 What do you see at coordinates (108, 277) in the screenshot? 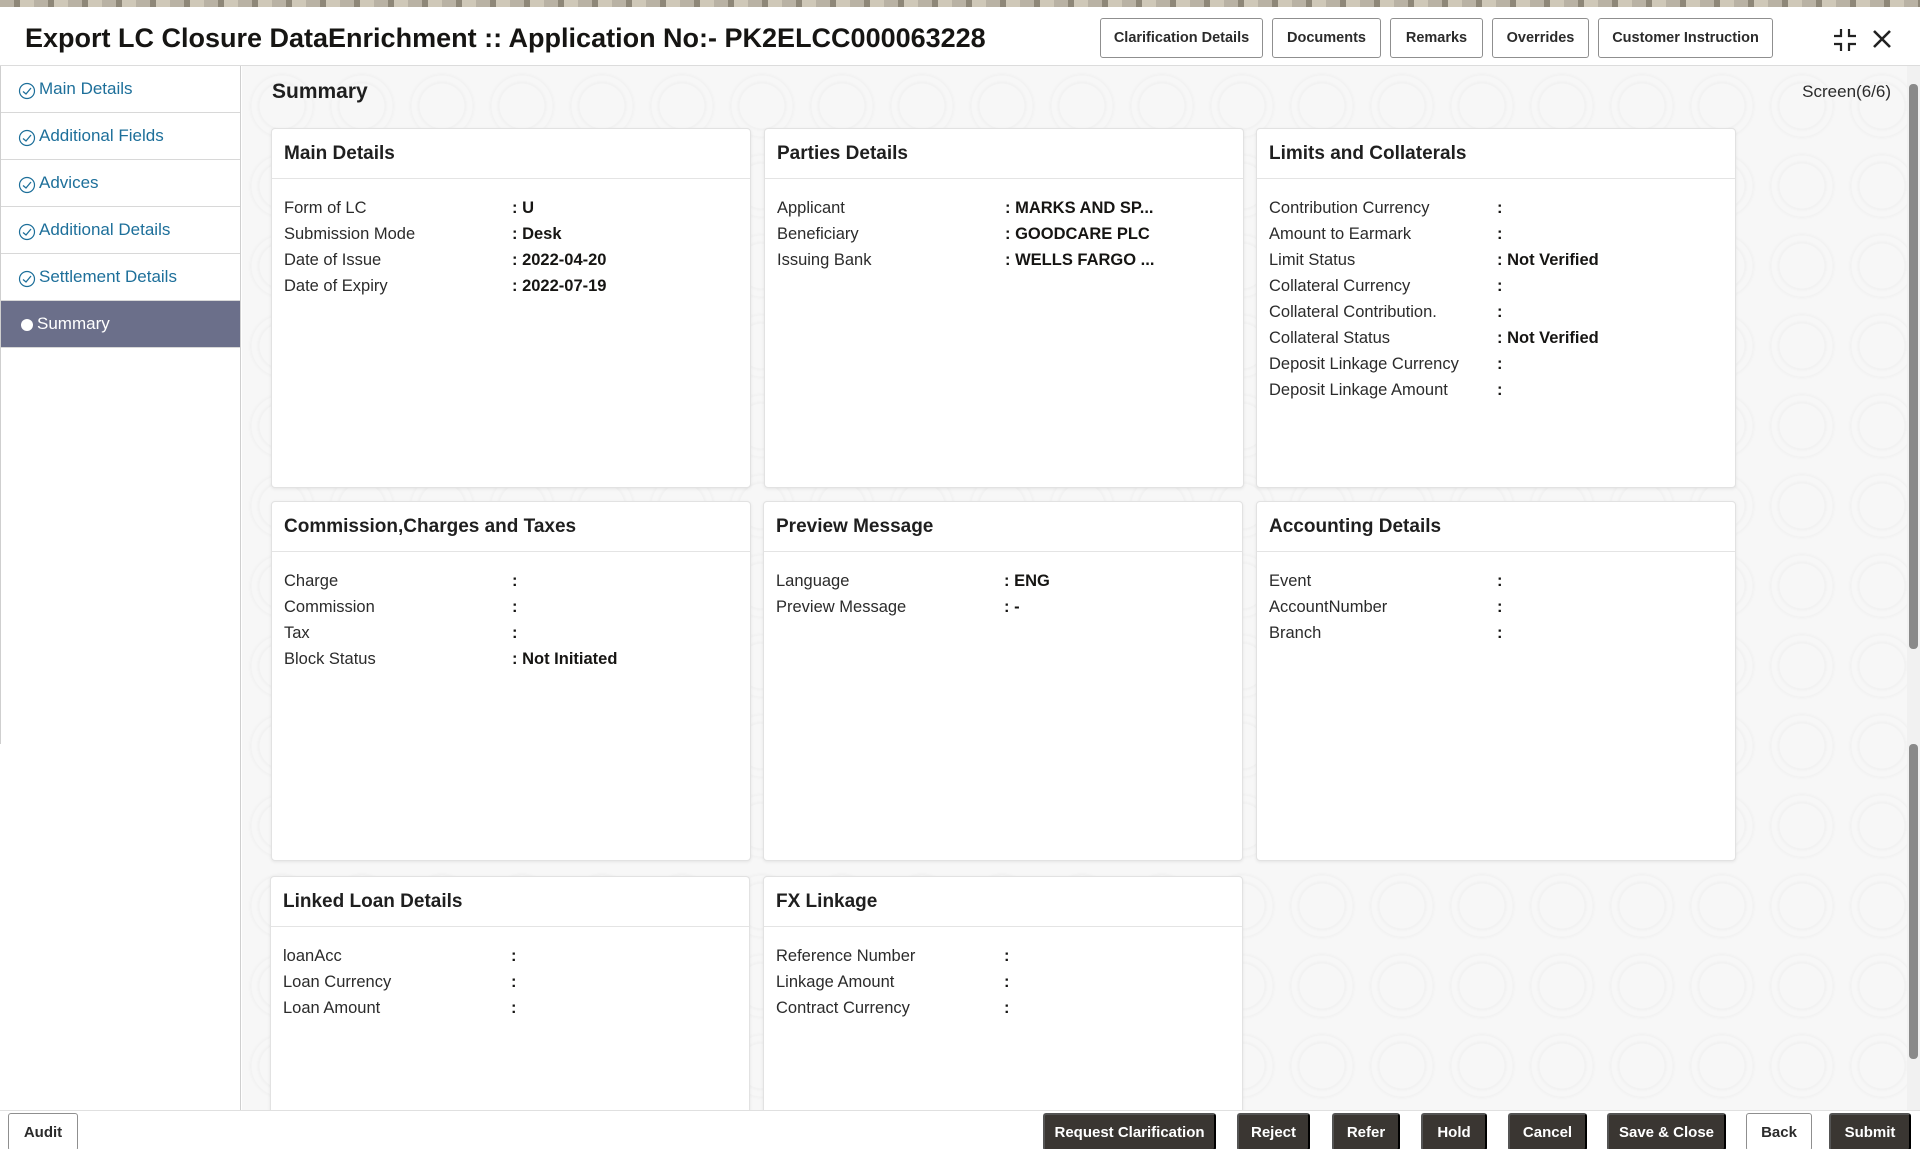
I see `sidebar-item-label: Settlement Details` at bounding box center [108, 277].